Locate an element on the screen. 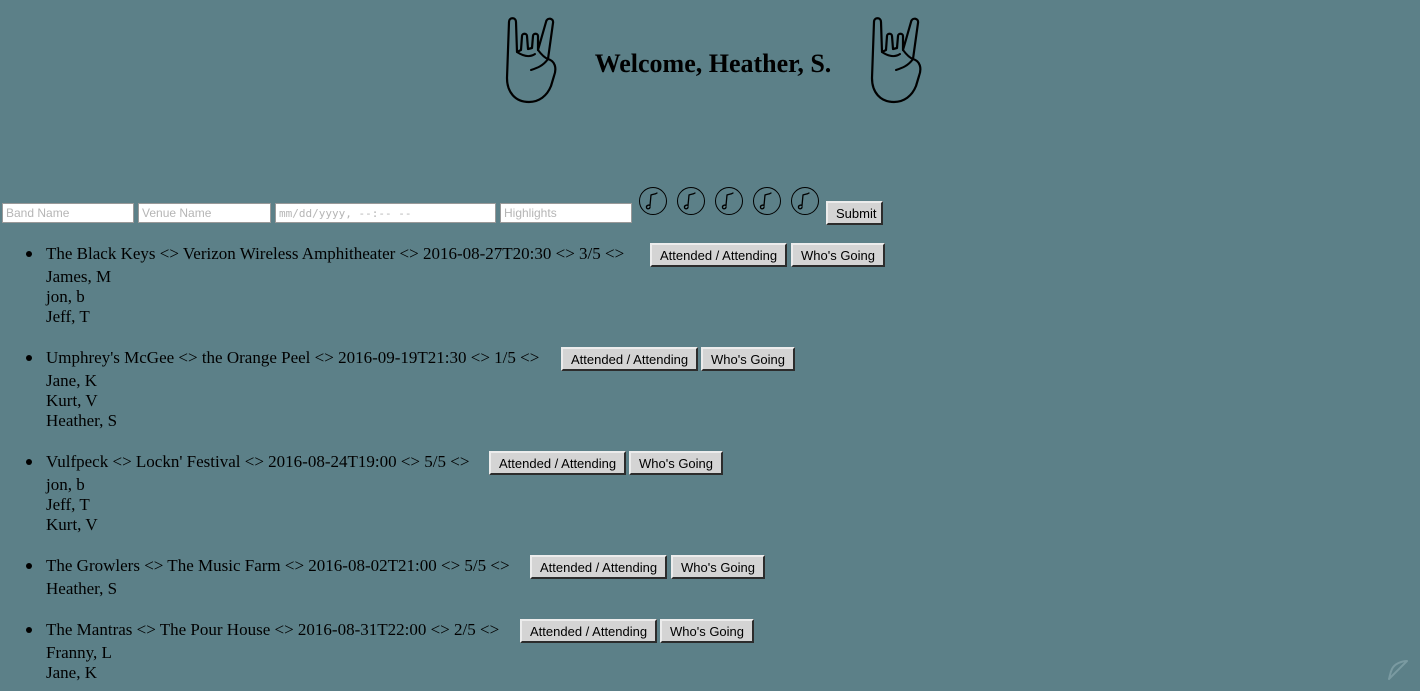 The width and height of the screenshot is (1420, 691). date-time-input is located at coordinates (385, 213).